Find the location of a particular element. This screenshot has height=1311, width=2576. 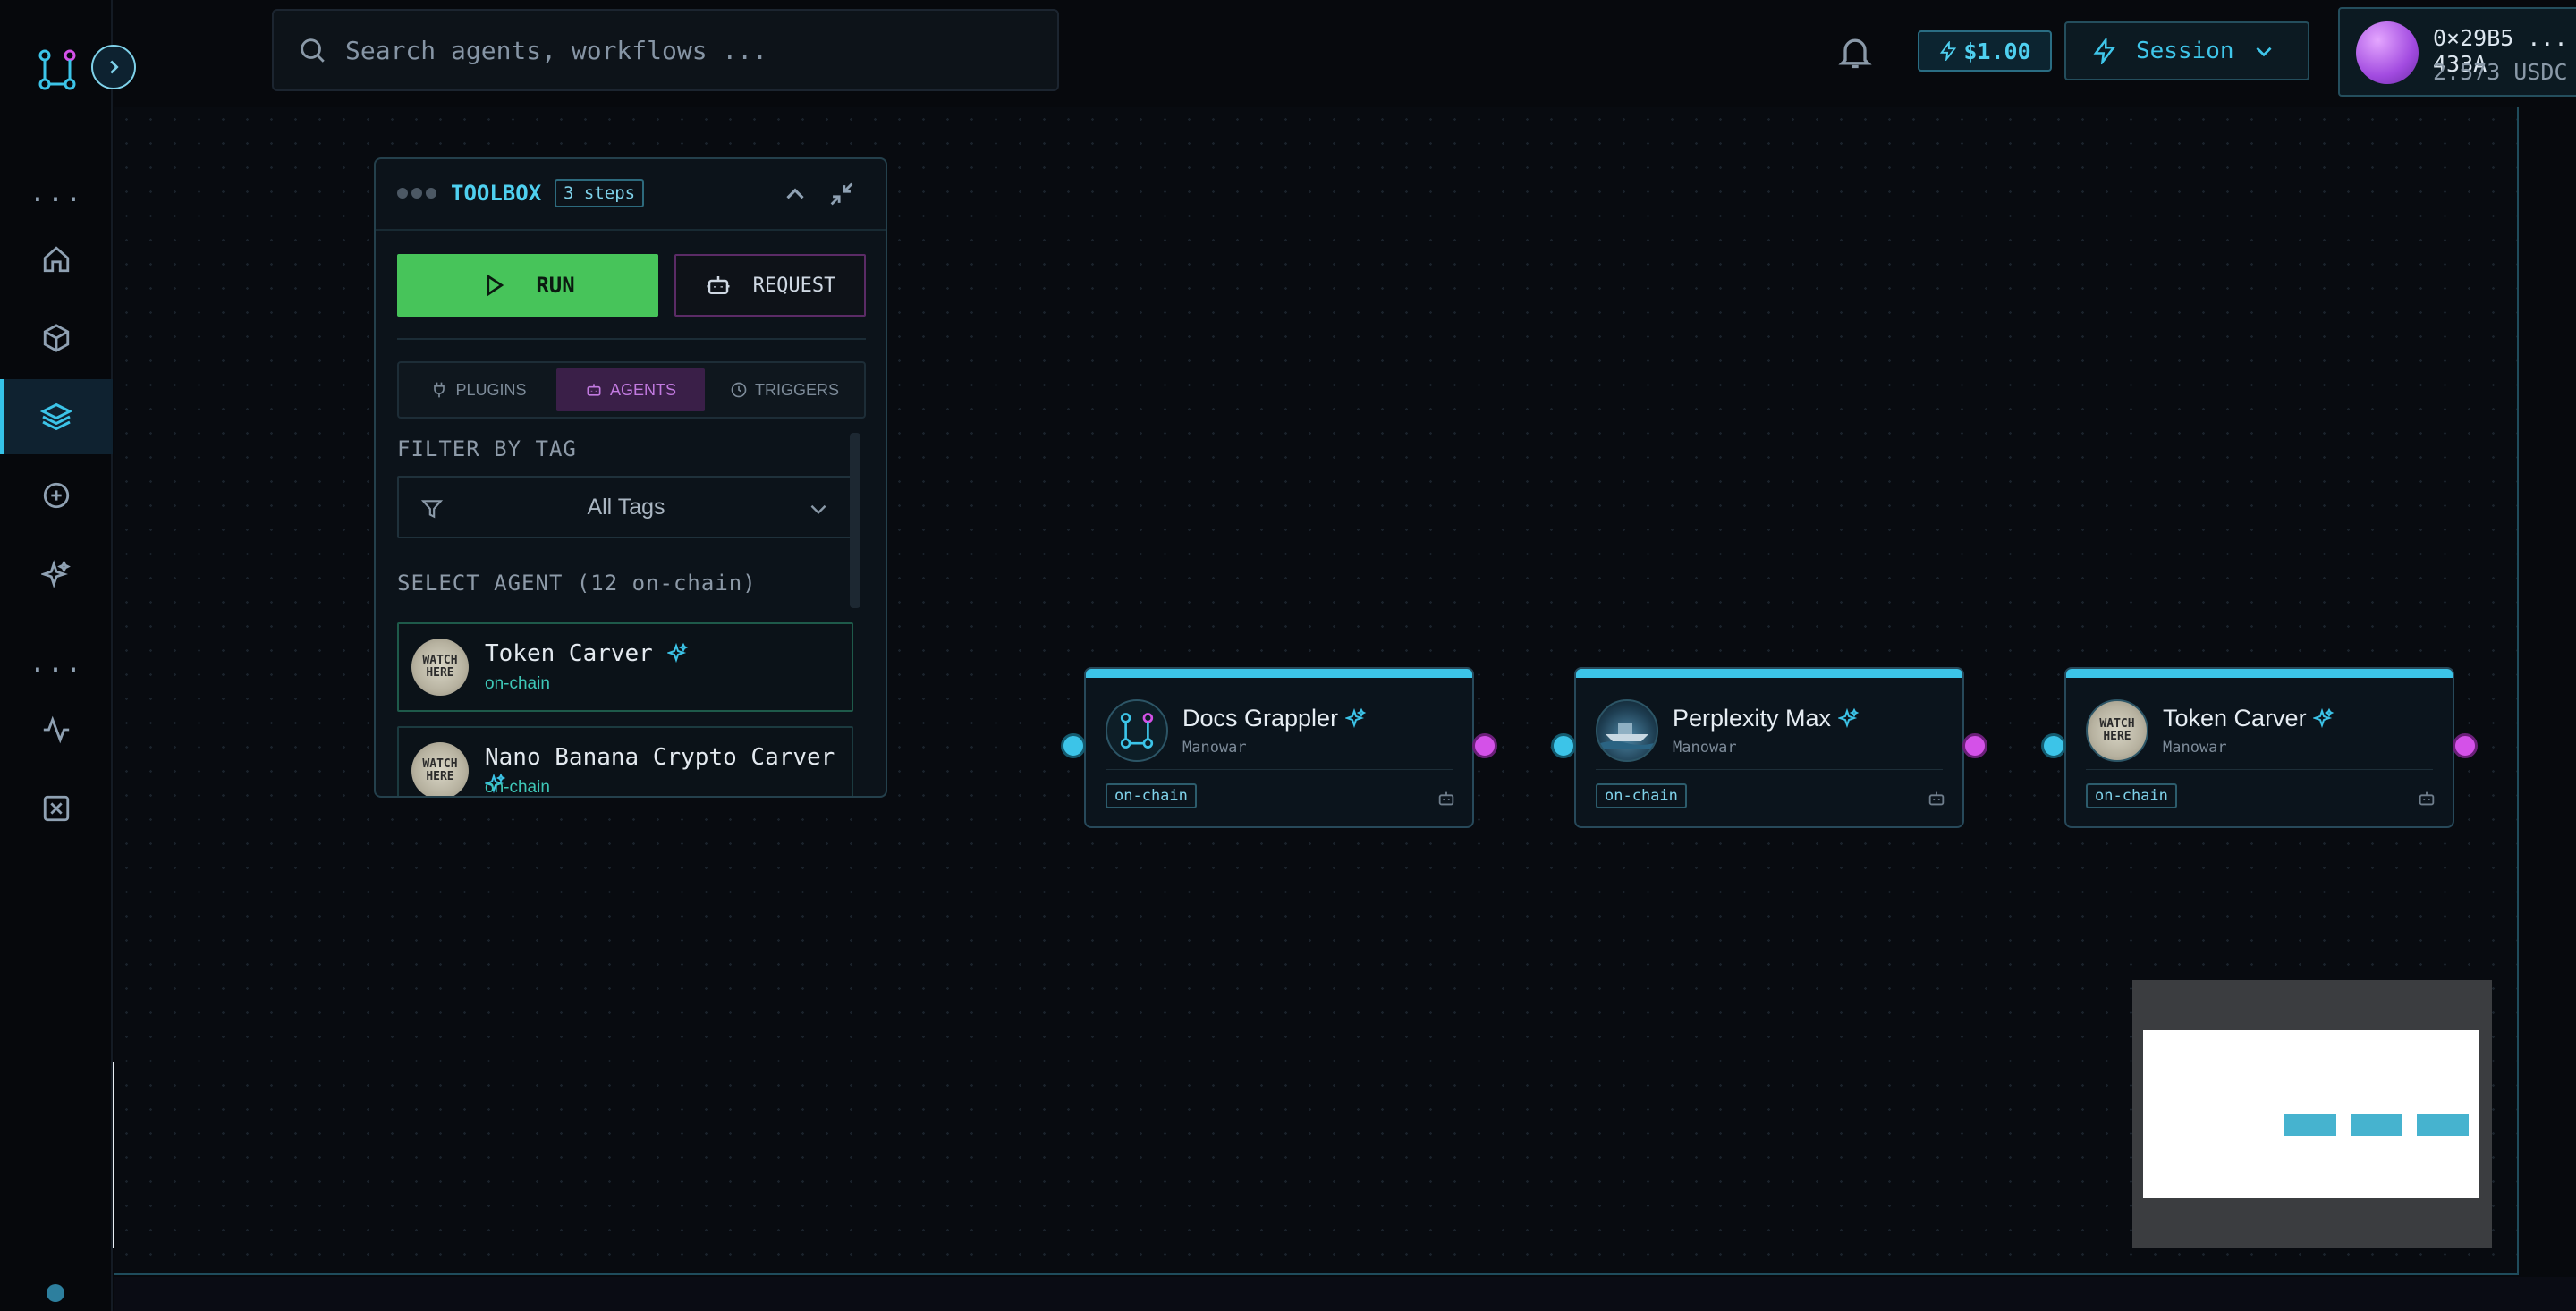

search-box is located at coordinates (665, 50).